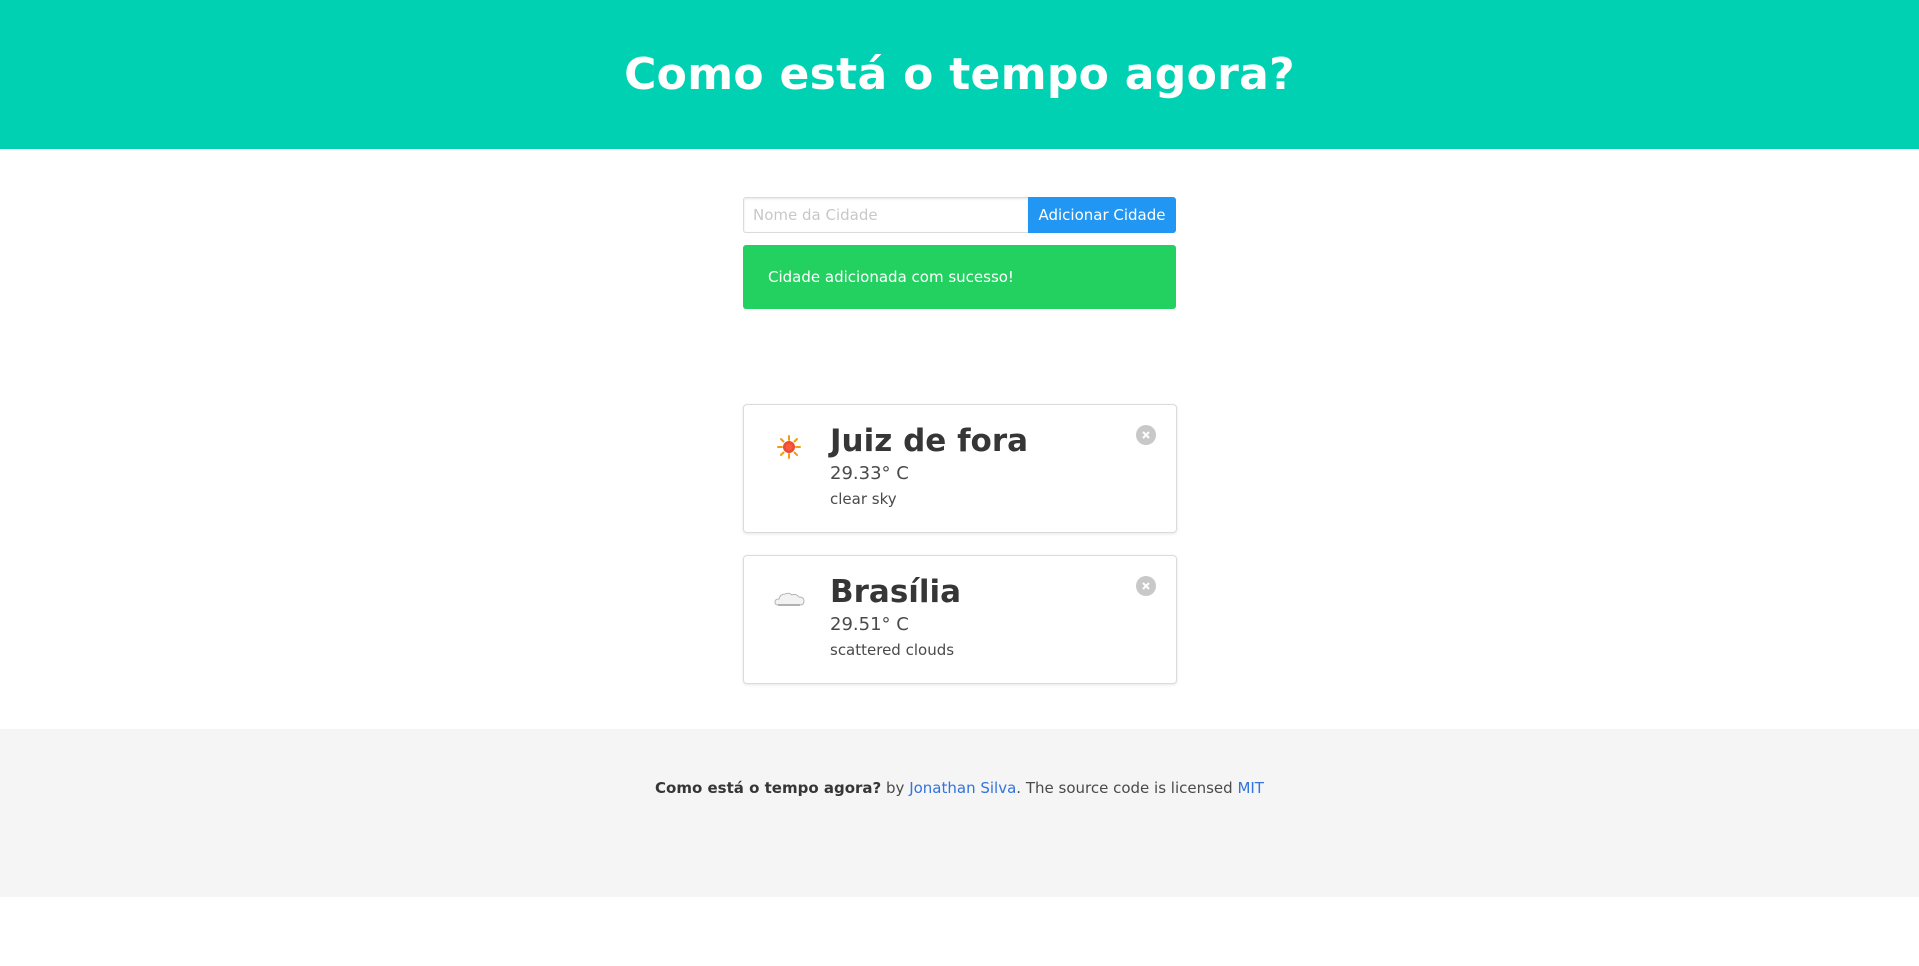 This screenshot has height=966, width=1919. I want to click on add-city-button: Adicionar Cidade, so click(1102, 215).